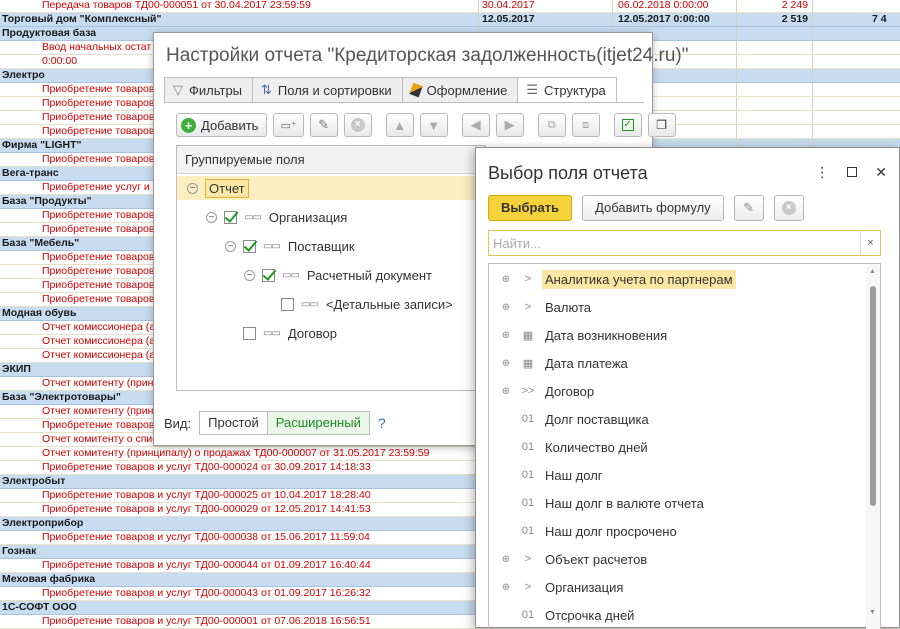  I want to click on tree-row: ▭▭ <Детальные записи>, so click(331, 304).